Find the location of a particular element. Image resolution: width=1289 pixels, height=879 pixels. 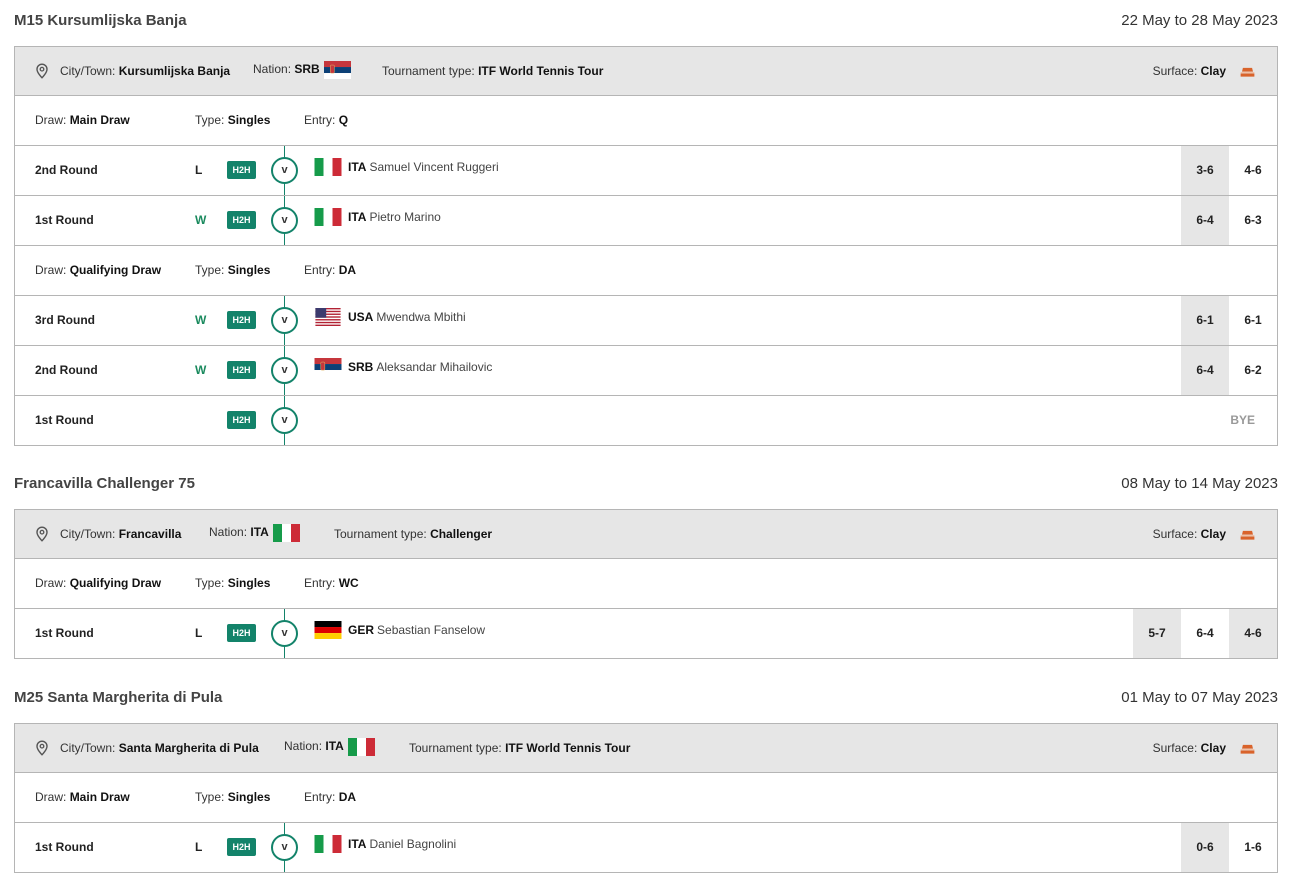

opponent-name: Mwendwa Mbithi is located at coordinates (420, 317).